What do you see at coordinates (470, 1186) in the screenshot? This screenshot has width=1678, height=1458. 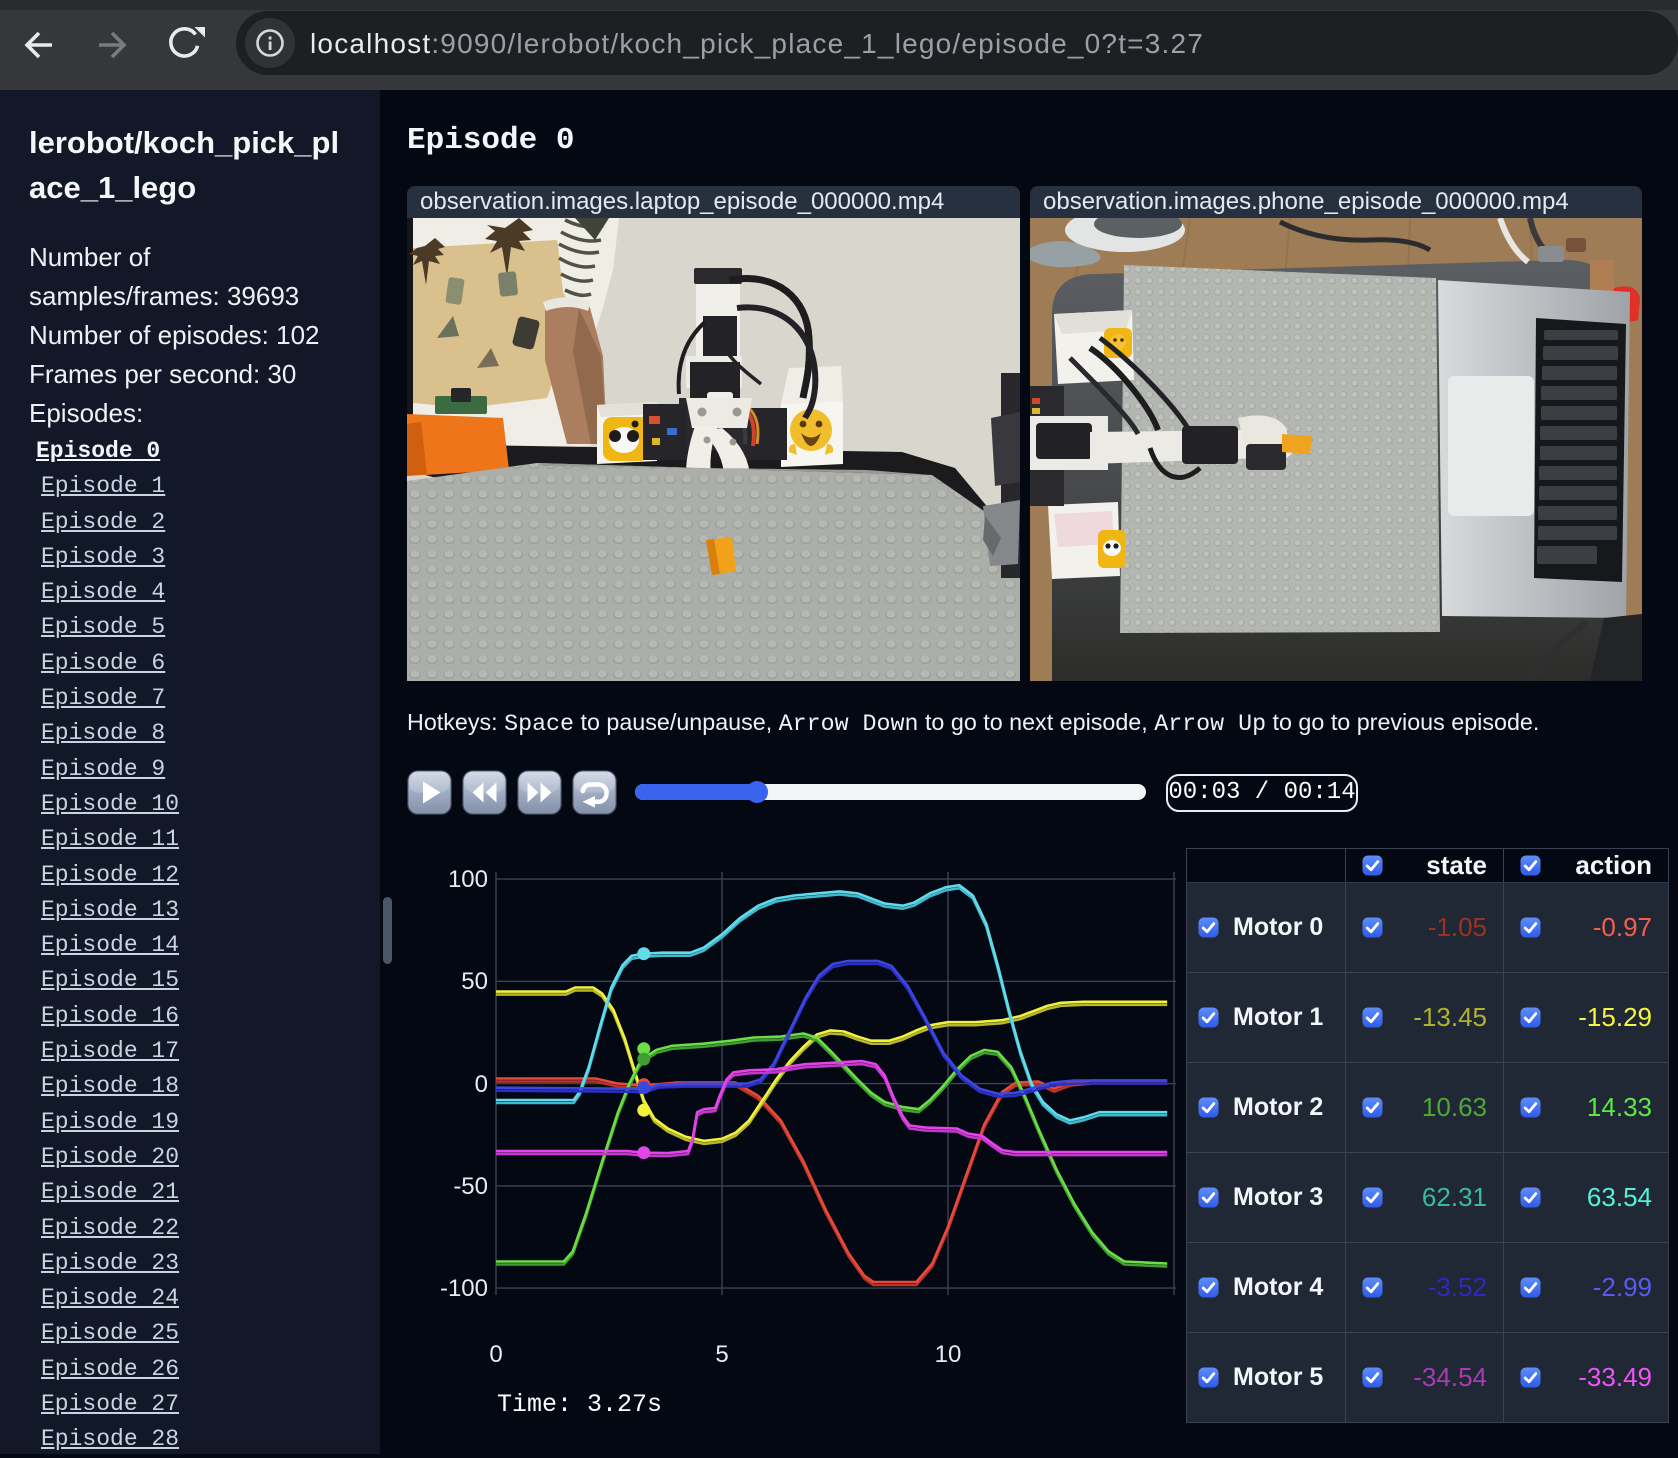 I see `svg-text: -50` at bounding box center [470, 1186].